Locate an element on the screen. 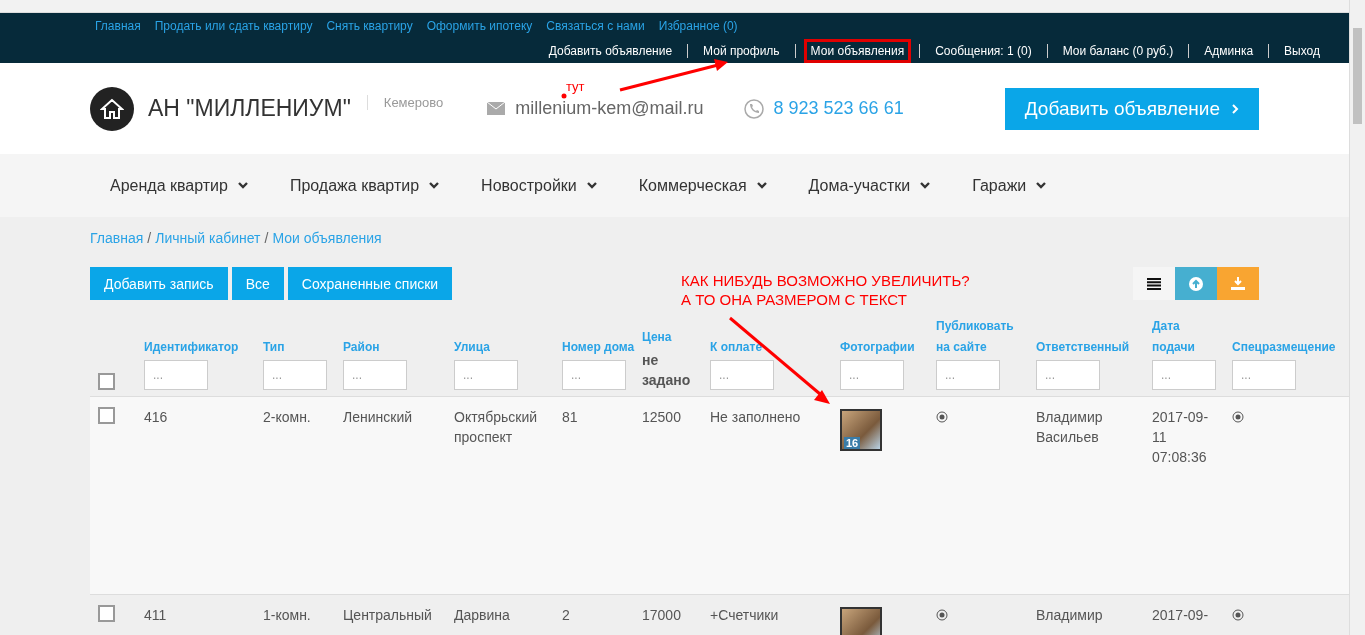 The height and width of the screenshot is (635, 1365). nav-item: Гаражи is located at coordinates (1009, 185).